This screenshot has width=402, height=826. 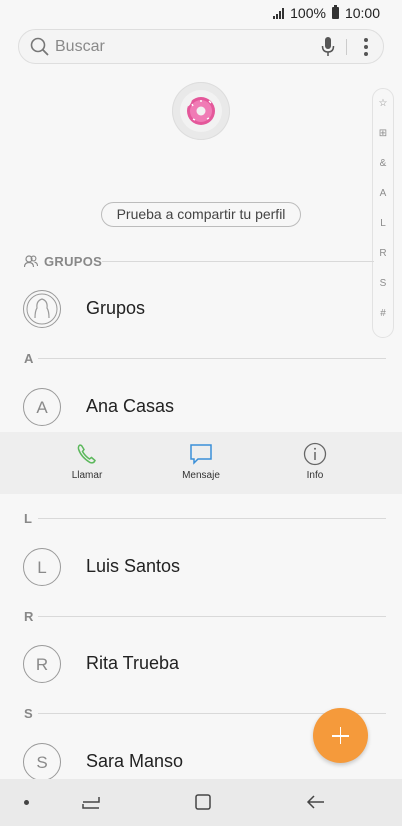 I want to click on index-groups: ⊞, so click(x=383, y=142).